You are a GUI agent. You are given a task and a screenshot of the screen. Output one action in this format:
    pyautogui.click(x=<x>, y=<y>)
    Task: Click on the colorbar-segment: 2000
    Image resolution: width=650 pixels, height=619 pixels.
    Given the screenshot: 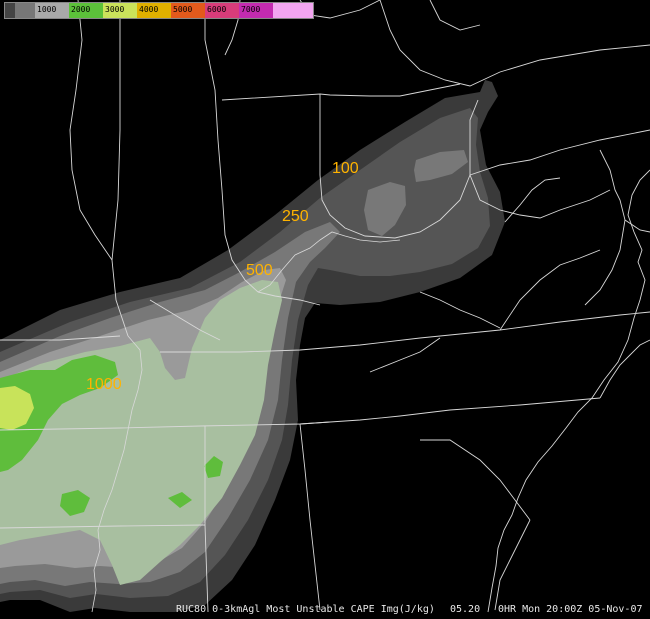 What is the action you would take?
    pyautogui.click(x=86, y=10)
    